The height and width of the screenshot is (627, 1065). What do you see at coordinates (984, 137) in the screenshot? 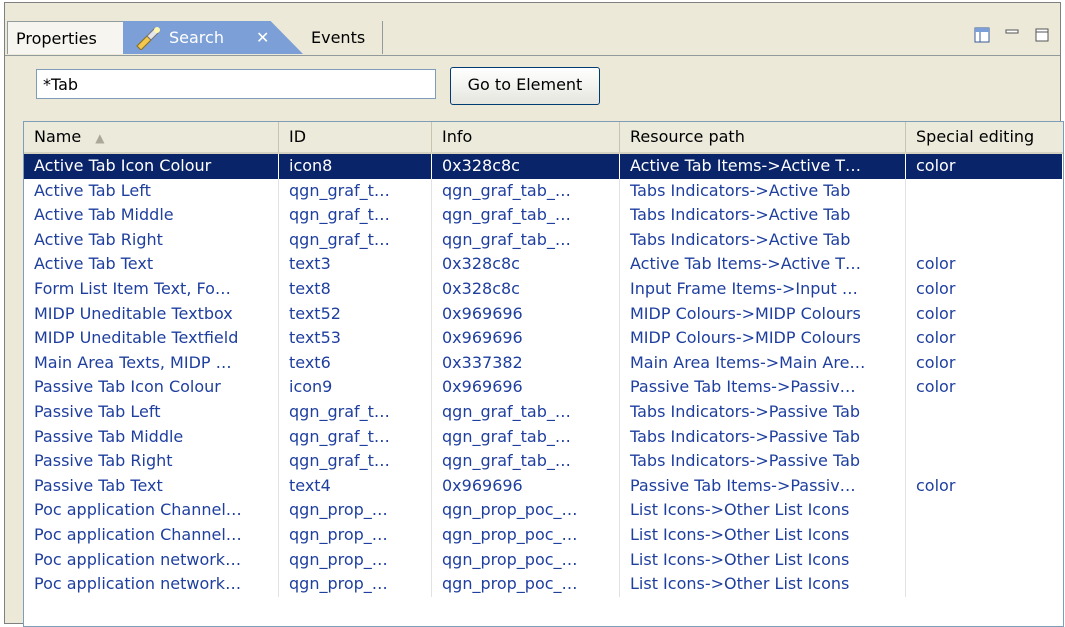
I see `column-header-special-editing: Special editing` at bounding box center [984, 137].